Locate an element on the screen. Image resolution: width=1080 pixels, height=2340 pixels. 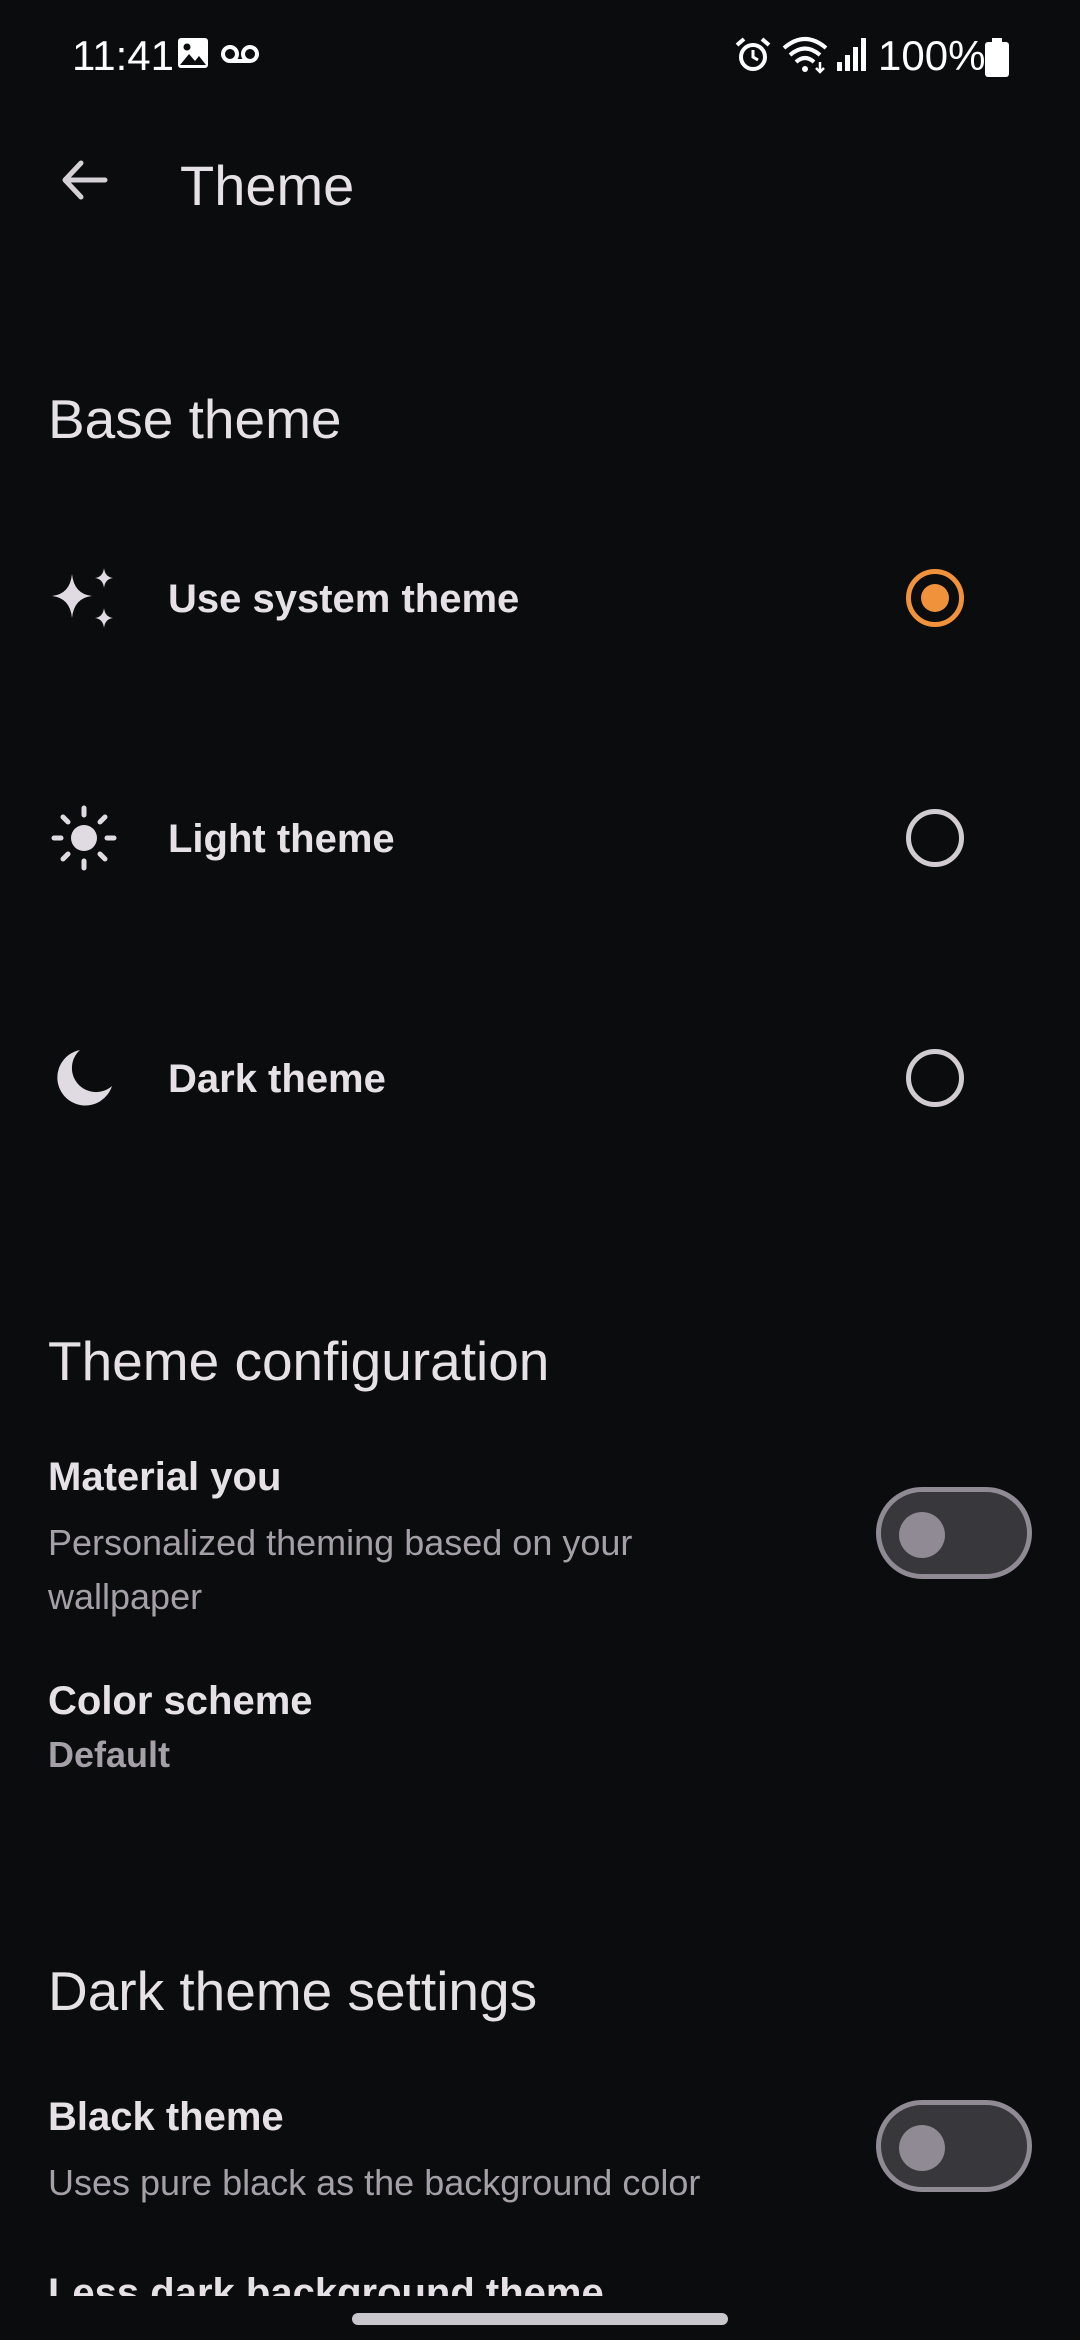
radio-dot is located at coordinates (935, 598).